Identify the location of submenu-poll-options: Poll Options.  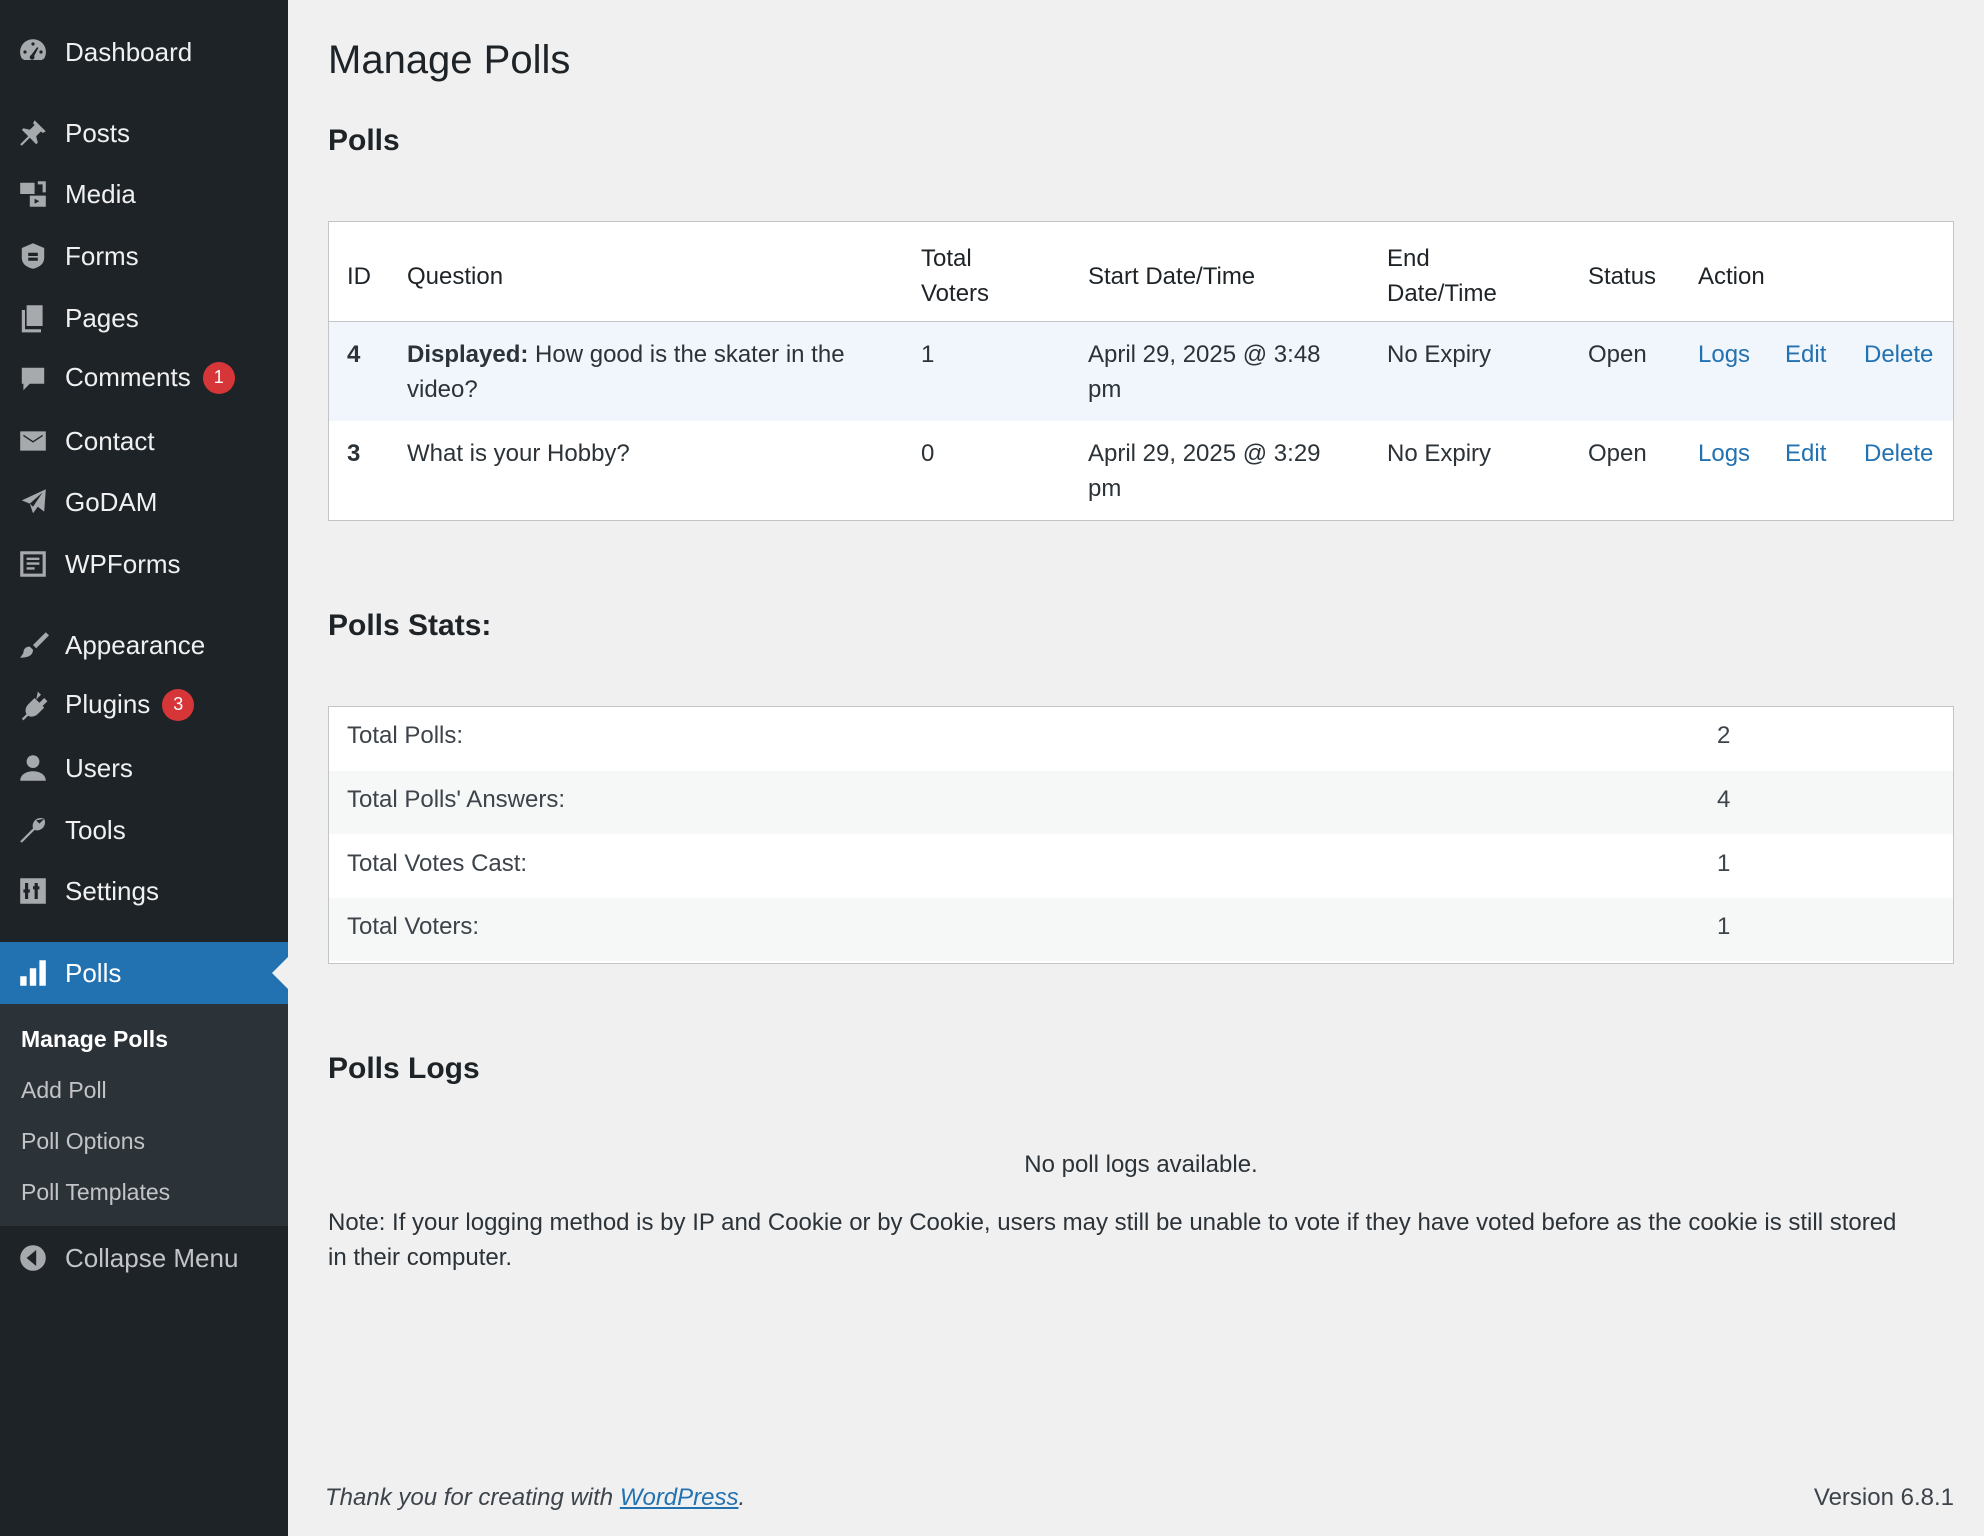
(83, 1141).